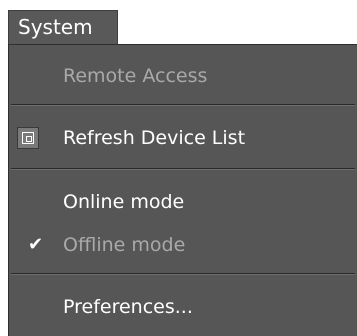 The image size is (357, 336). I want to click on menu-item-remote-access: Remote Access, so click(183, 76).